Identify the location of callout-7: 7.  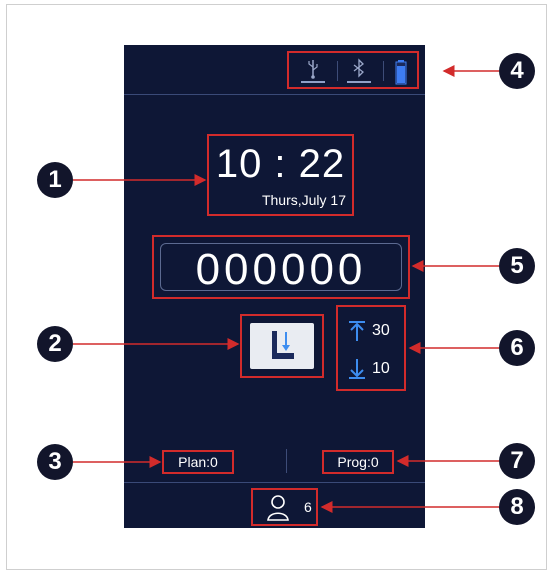
(517, 461).